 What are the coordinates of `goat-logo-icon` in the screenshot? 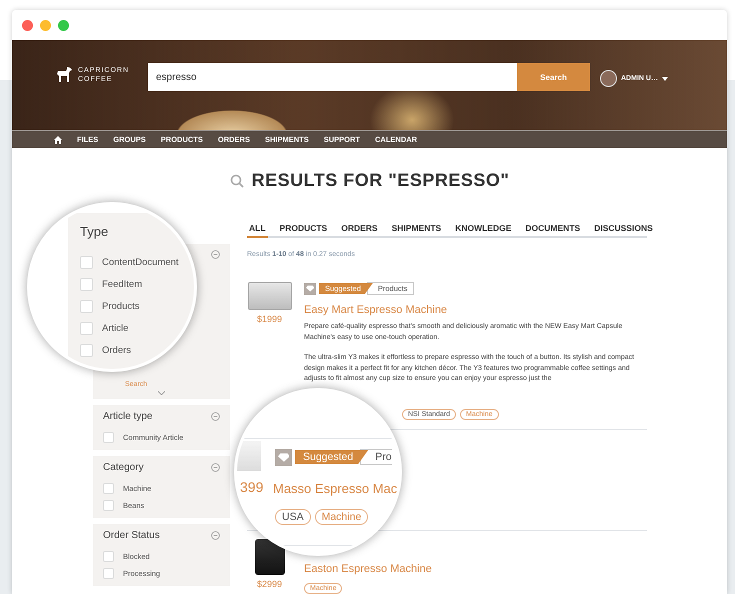 It's located at (64, 75).